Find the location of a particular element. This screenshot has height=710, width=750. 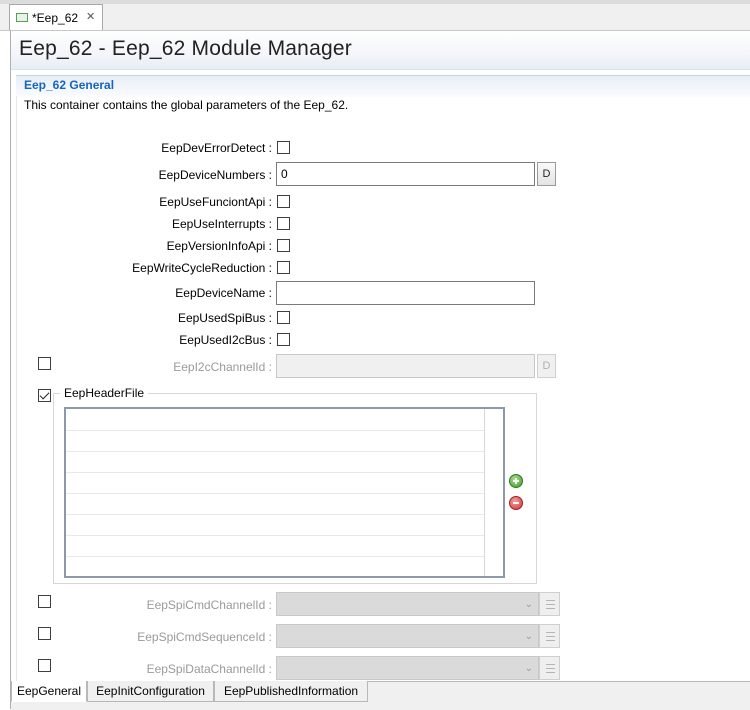

use-interrupts-label: EepUseInterrupts : is located at coordinates (221, 224).